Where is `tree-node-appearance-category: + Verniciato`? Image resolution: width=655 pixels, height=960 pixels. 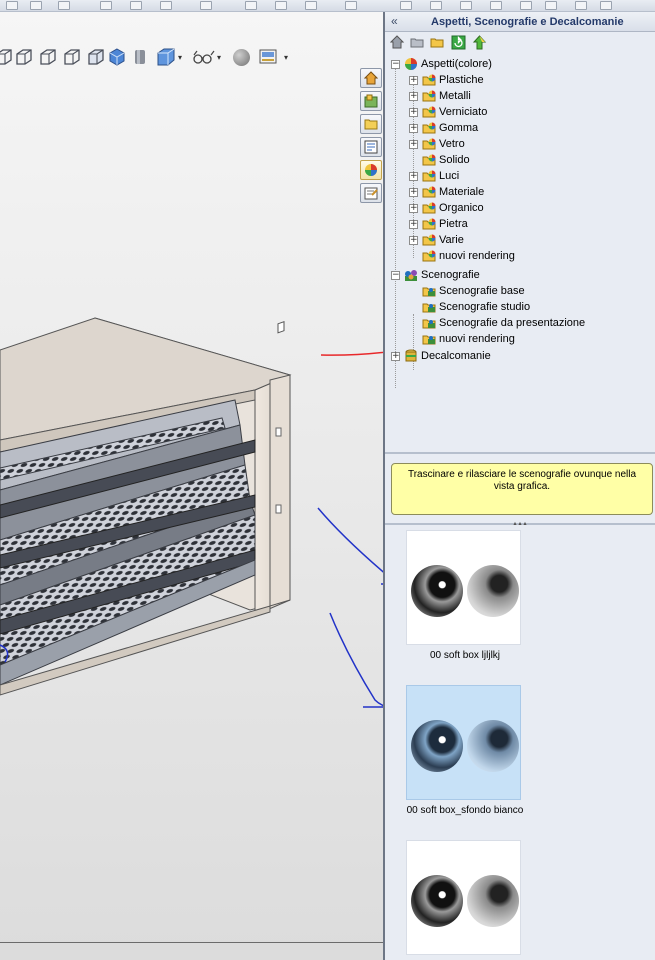
tree-node-appearance-category: + Verniciato is located at coordinates (448, 112).